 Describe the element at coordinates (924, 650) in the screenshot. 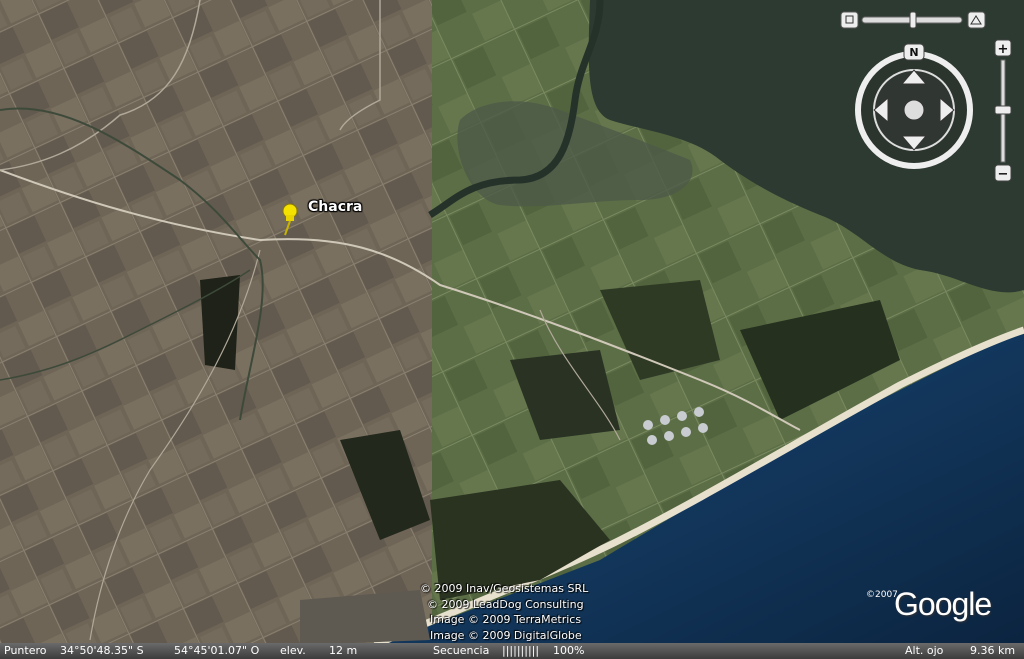

I see `eye-alt-label: Alt. ojo` at that location.